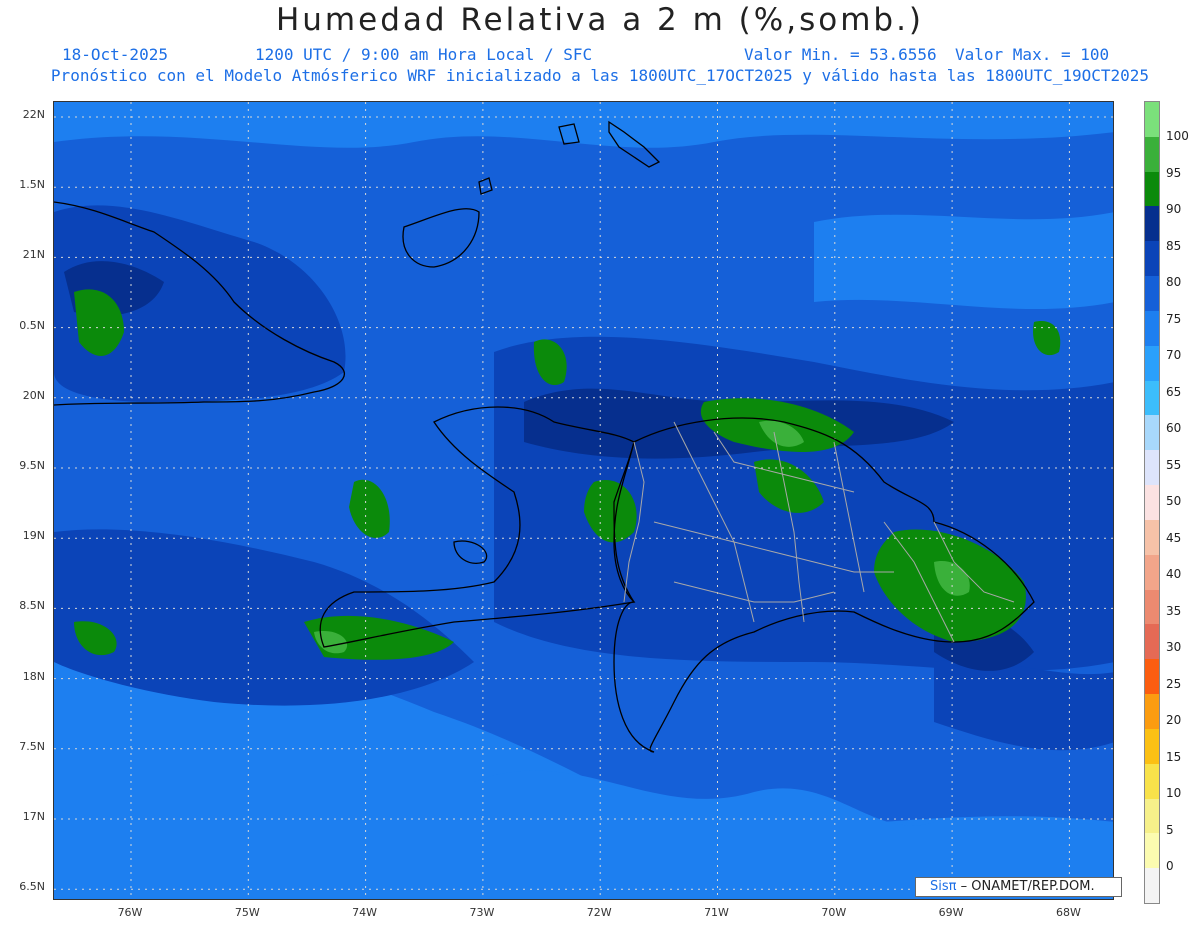 Image resolution: width=1200 pixels, height=927 pixels. What do you see at coordinates (32, 465) in the screenshot?
I see `lat-label: 9.5N` at bounding box center [32, 465].